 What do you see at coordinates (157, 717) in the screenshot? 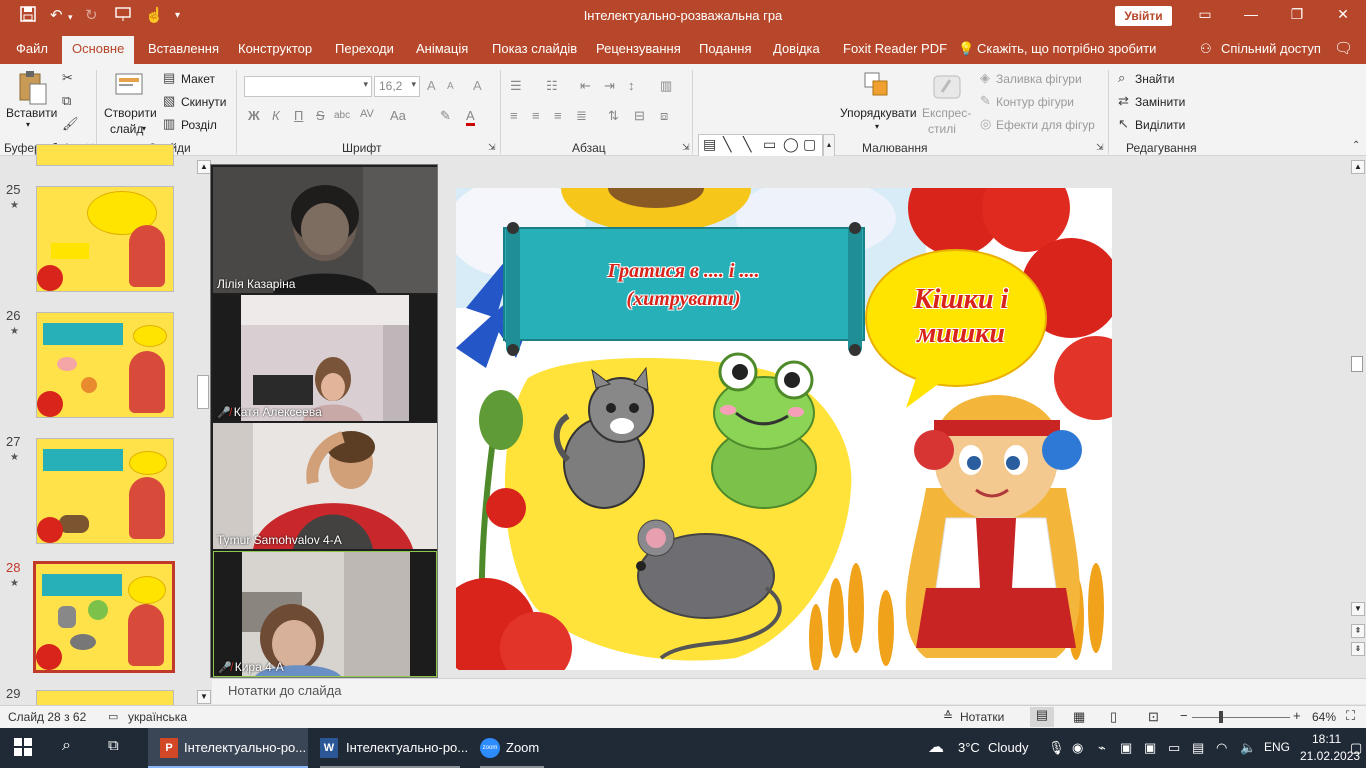
I see `language-indicator: українська` at bounding box center [157, 717].